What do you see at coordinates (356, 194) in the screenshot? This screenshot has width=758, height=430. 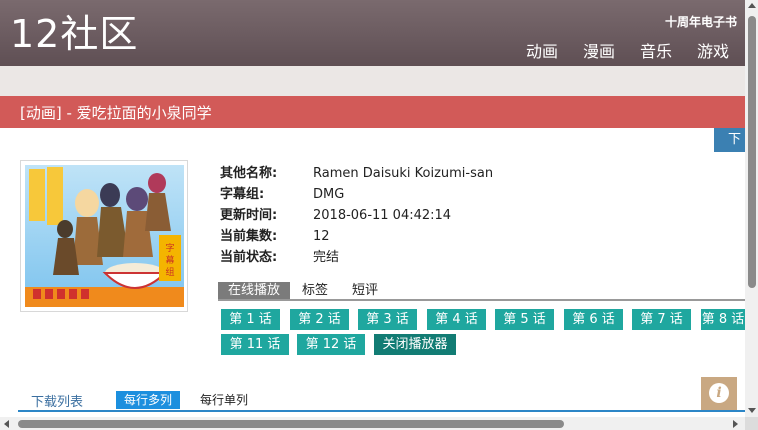 I see `info-row-subgroup: 字幕组: DMG` at bounding box center [356, 194].